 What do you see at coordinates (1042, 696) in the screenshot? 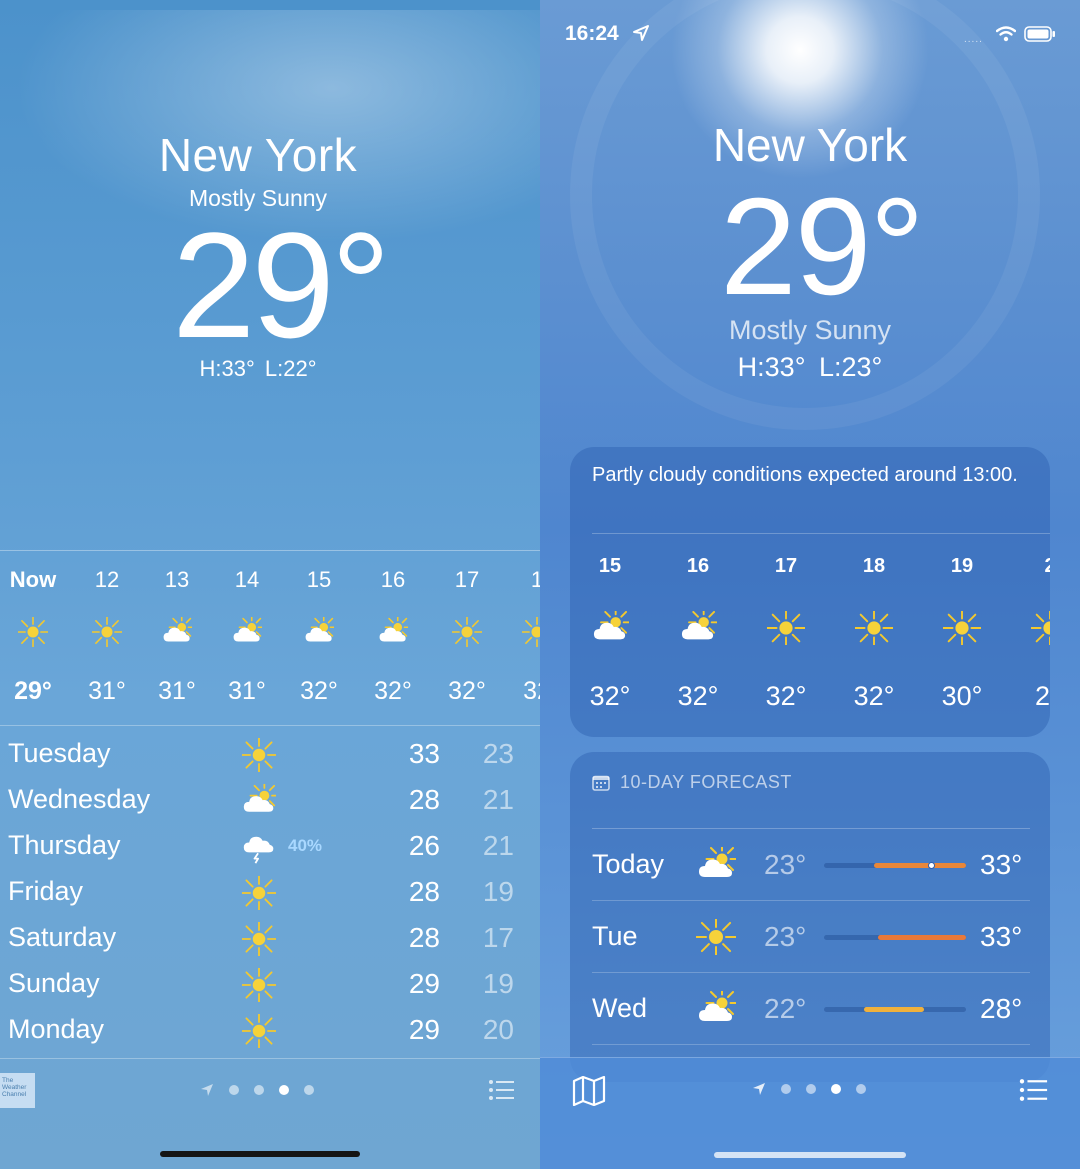
I see `hour-temperature: 28` at bounding box center [1042, 696].